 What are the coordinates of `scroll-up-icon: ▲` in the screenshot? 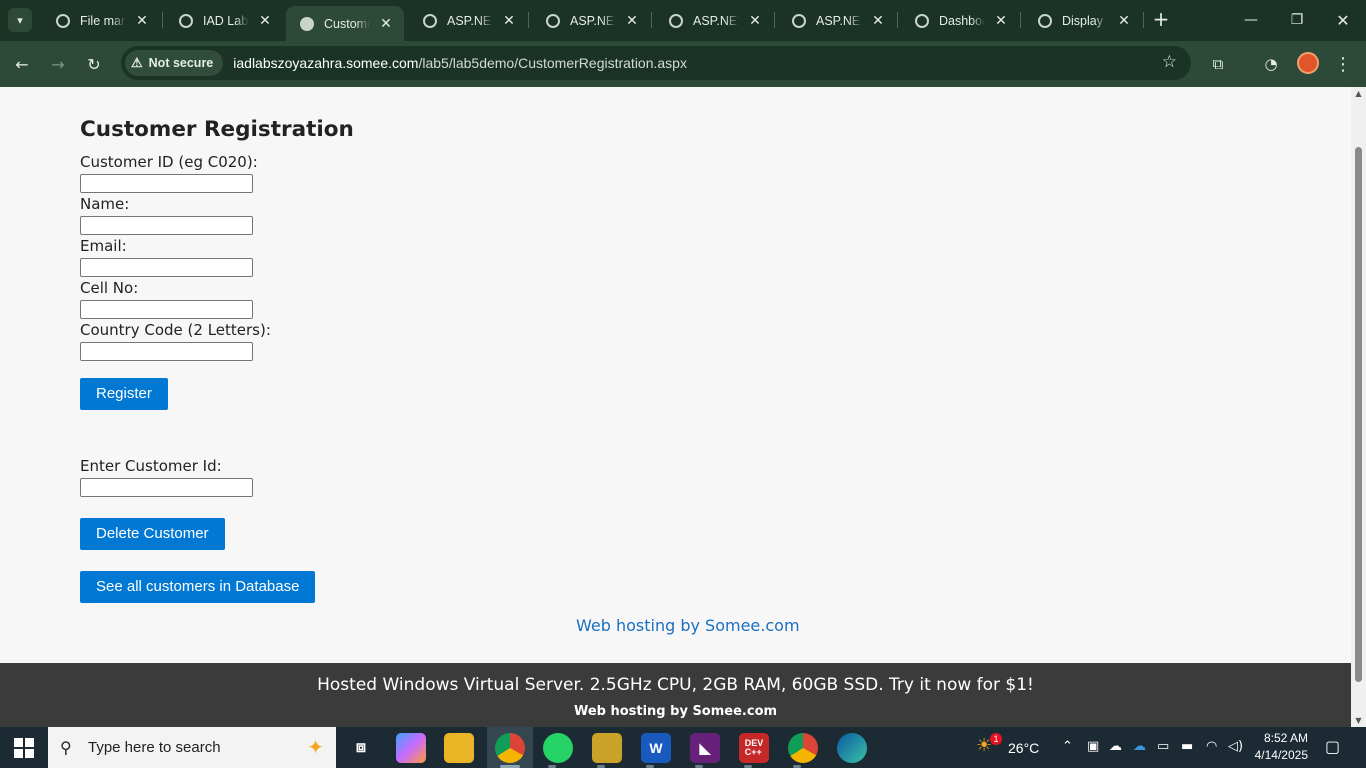 It's located at (1358, 93).